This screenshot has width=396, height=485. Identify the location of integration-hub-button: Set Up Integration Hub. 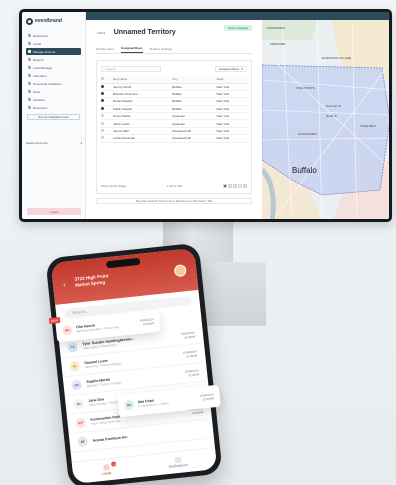
(53, 117).